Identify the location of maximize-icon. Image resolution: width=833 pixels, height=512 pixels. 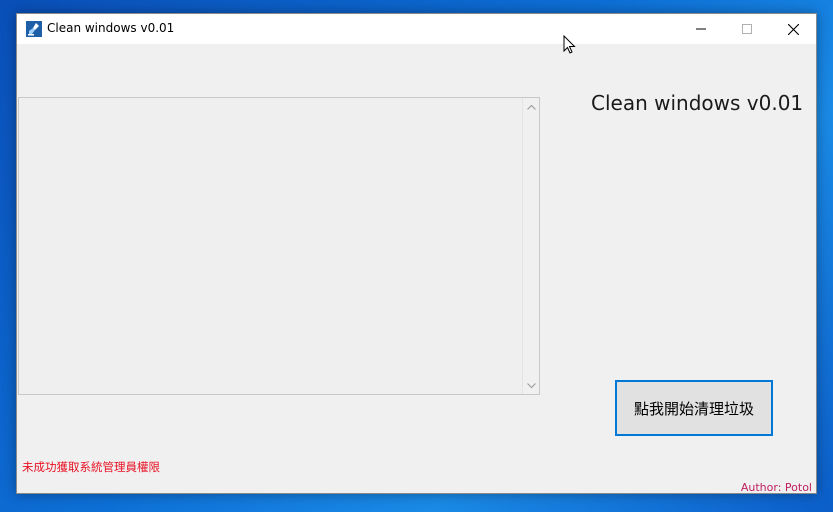
(747, 29).